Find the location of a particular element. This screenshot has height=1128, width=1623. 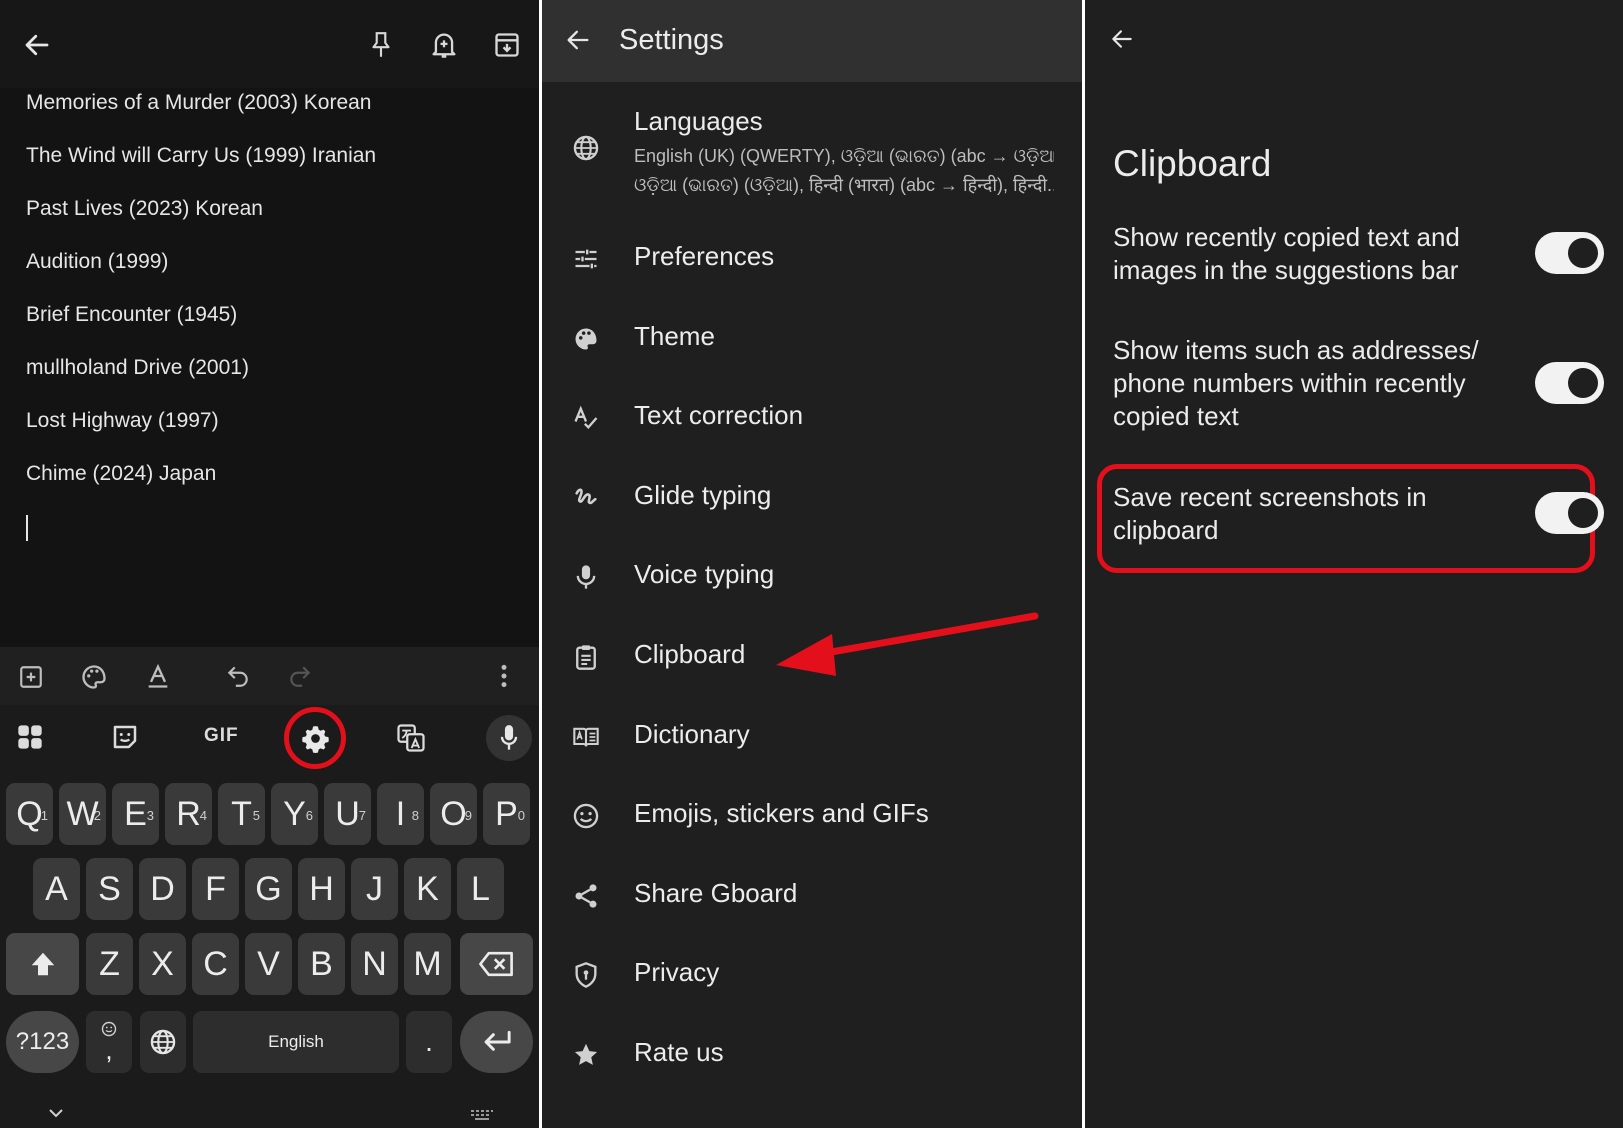

settings-item-voice-typing: Voice typing is located at coordinates (812, 577).